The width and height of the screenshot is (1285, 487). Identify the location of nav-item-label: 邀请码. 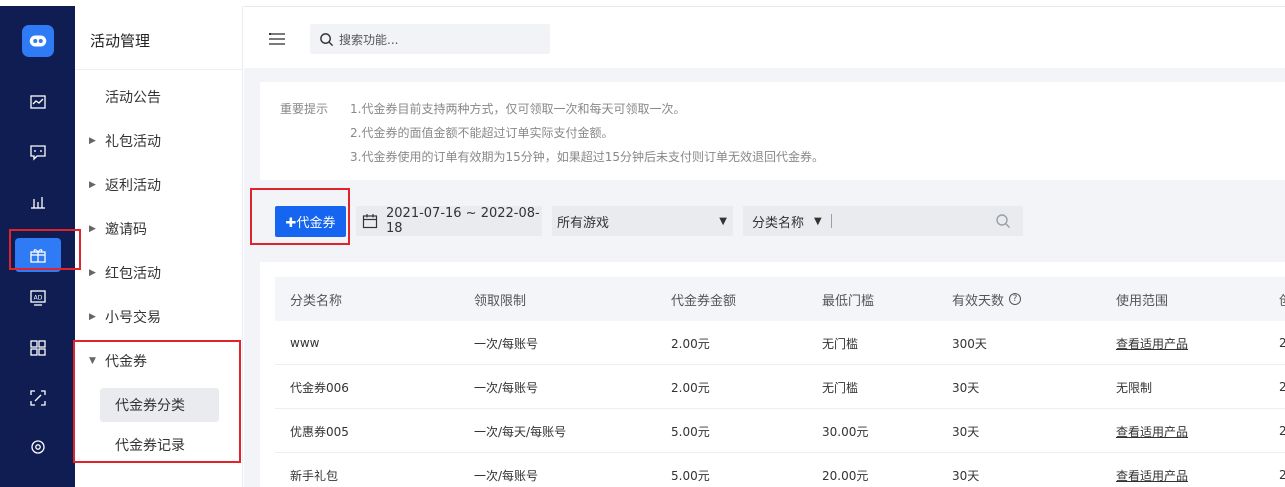
(126, 230).